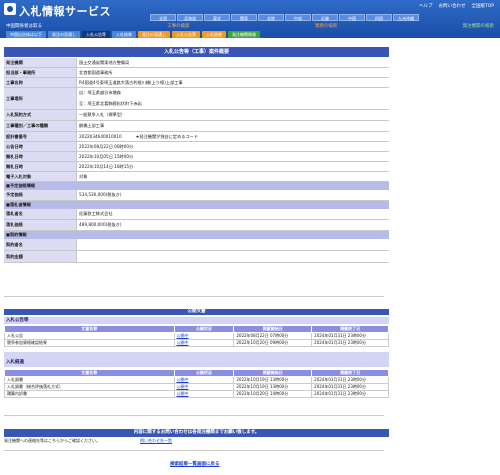  What do you see at coordinates (40, 136) in the screenshot?
I see `row-label: 設計書番号` at bounding box center [40, 136].